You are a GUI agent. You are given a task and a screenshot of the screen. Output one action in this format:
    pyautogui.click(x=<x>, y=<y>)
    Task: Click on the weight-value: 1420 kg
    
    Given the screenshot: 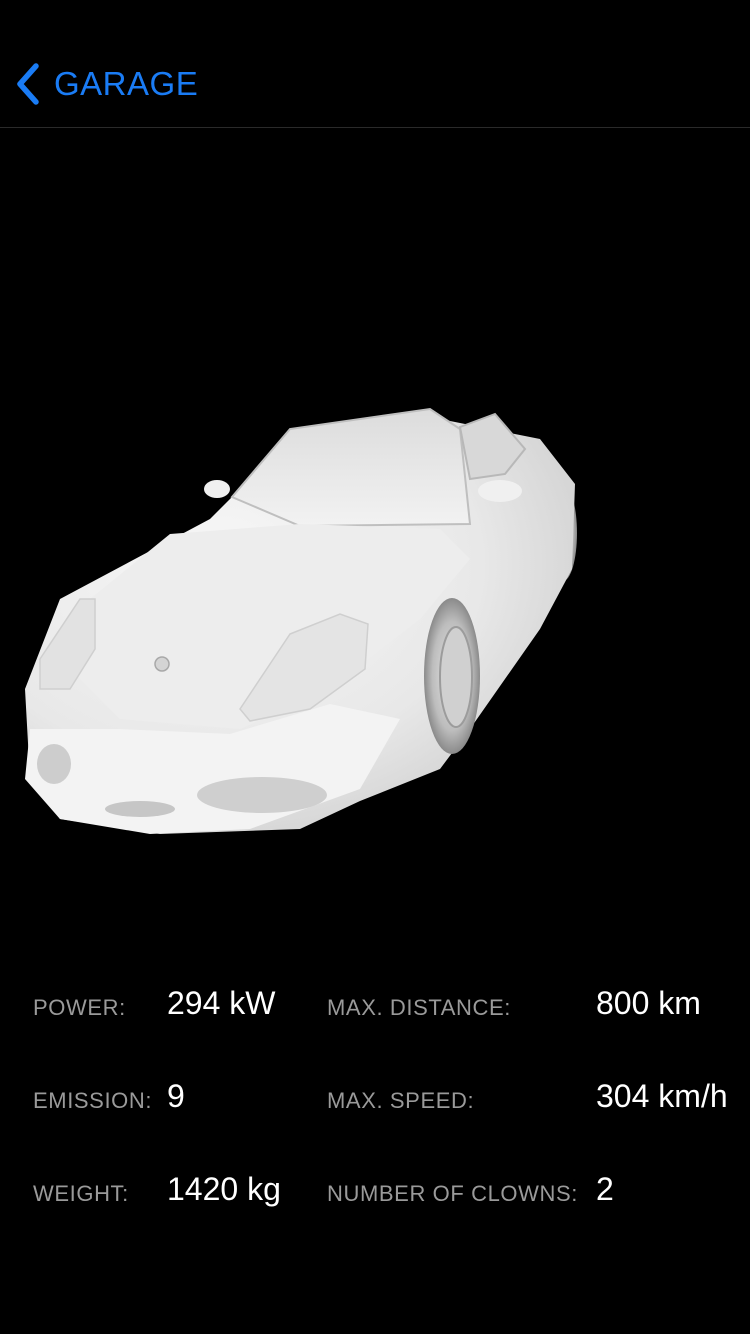 What is the action you would take?
    pyautogui.click(x=224, y=1189)
    